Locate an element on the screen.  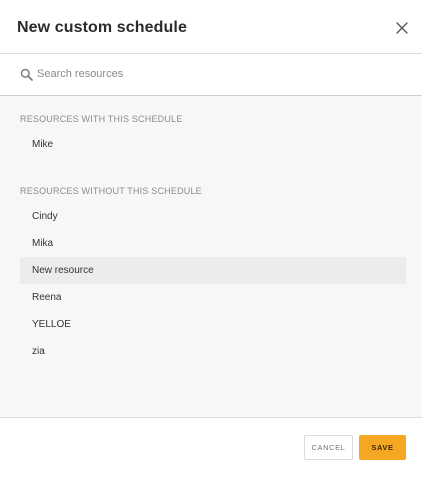
resource-item-mika: Mika is located at coordinates (213, 243).